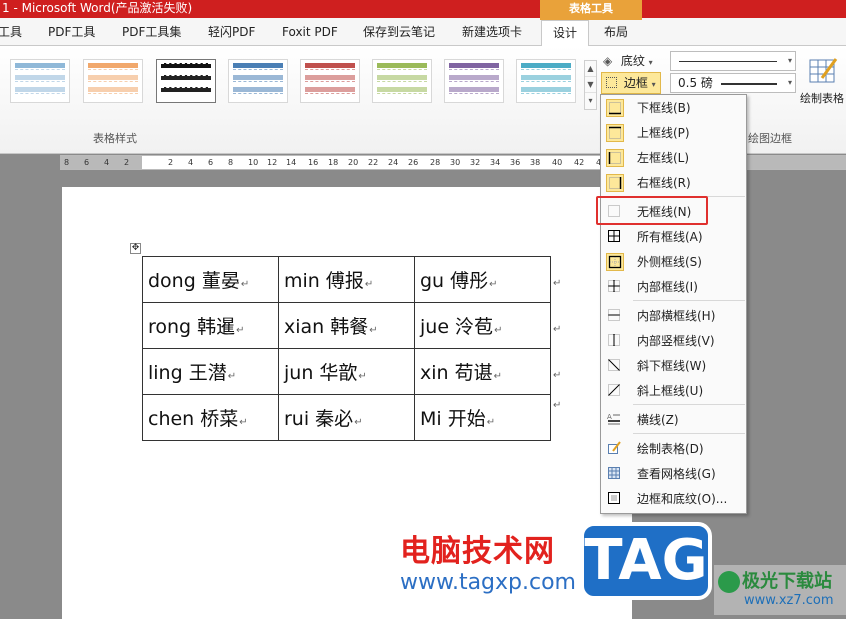  Describe the element at coordinates (673, 341) in the screenshot. I see `border-menu-item: 内部竖框线(V)` at that location.